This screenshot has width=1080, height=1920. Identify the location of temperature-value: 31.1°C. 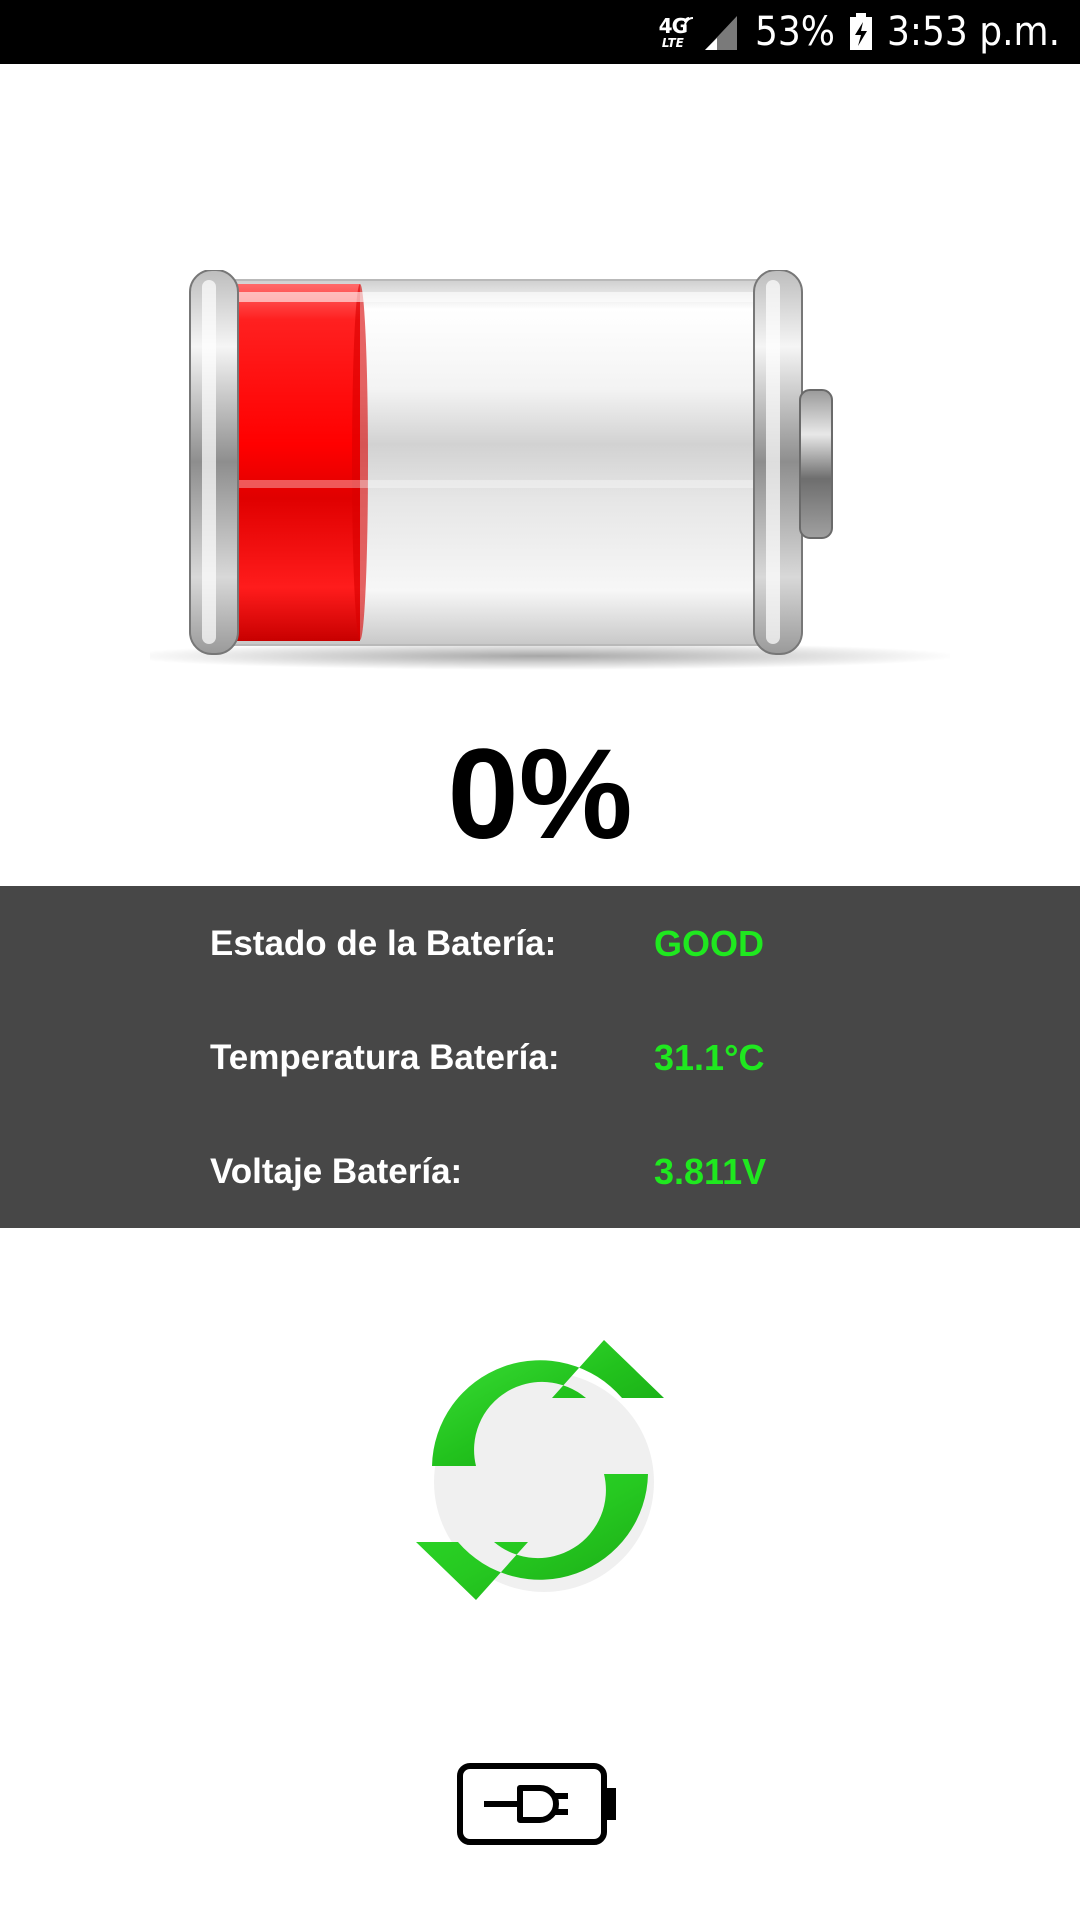
(709, 1057).